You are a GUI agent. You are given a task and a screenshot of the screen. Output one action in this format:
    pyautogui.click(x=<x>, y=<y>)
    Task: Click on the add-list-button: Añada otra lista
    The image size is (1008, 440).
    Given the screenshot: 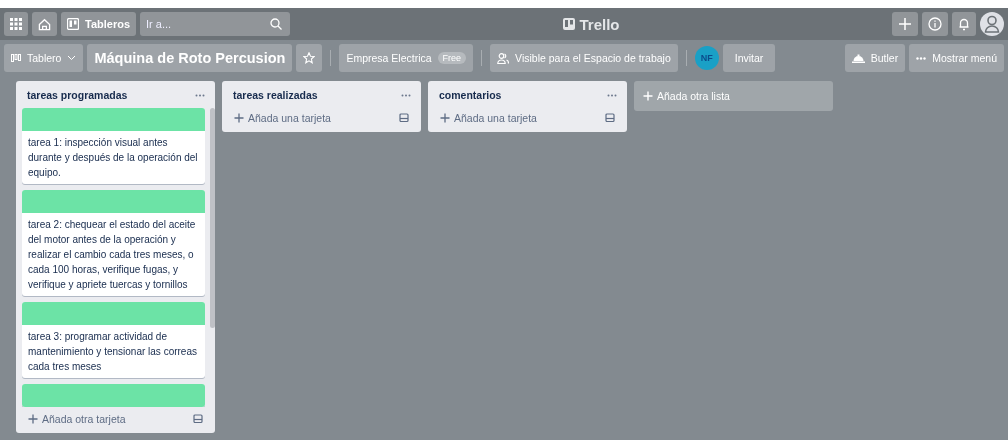 What is the action you would take?
    pyautogui.click(x=733, y=96)
    